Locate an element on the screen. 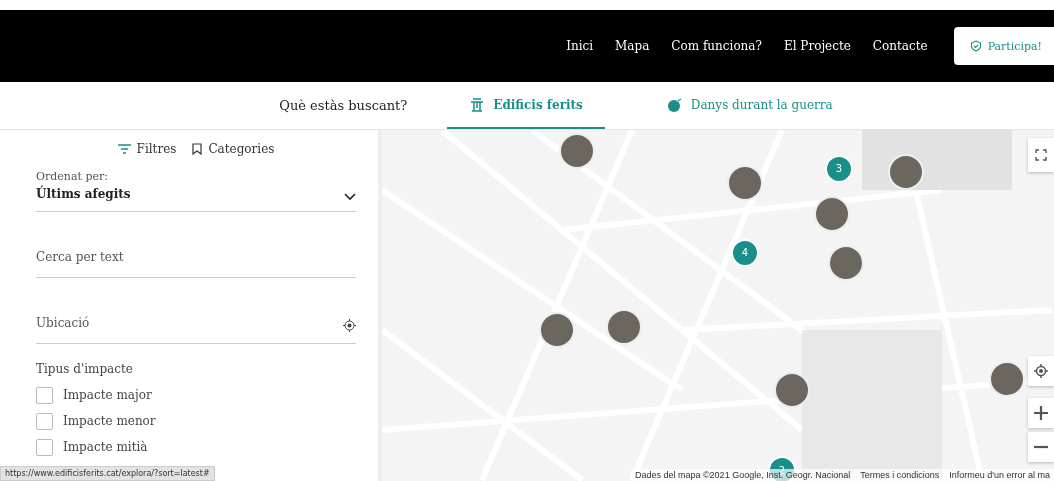 The width and height of the screenshot is (1054, 481). search-prompt: Què estàs buscant? is located at coordinates (343, 105).